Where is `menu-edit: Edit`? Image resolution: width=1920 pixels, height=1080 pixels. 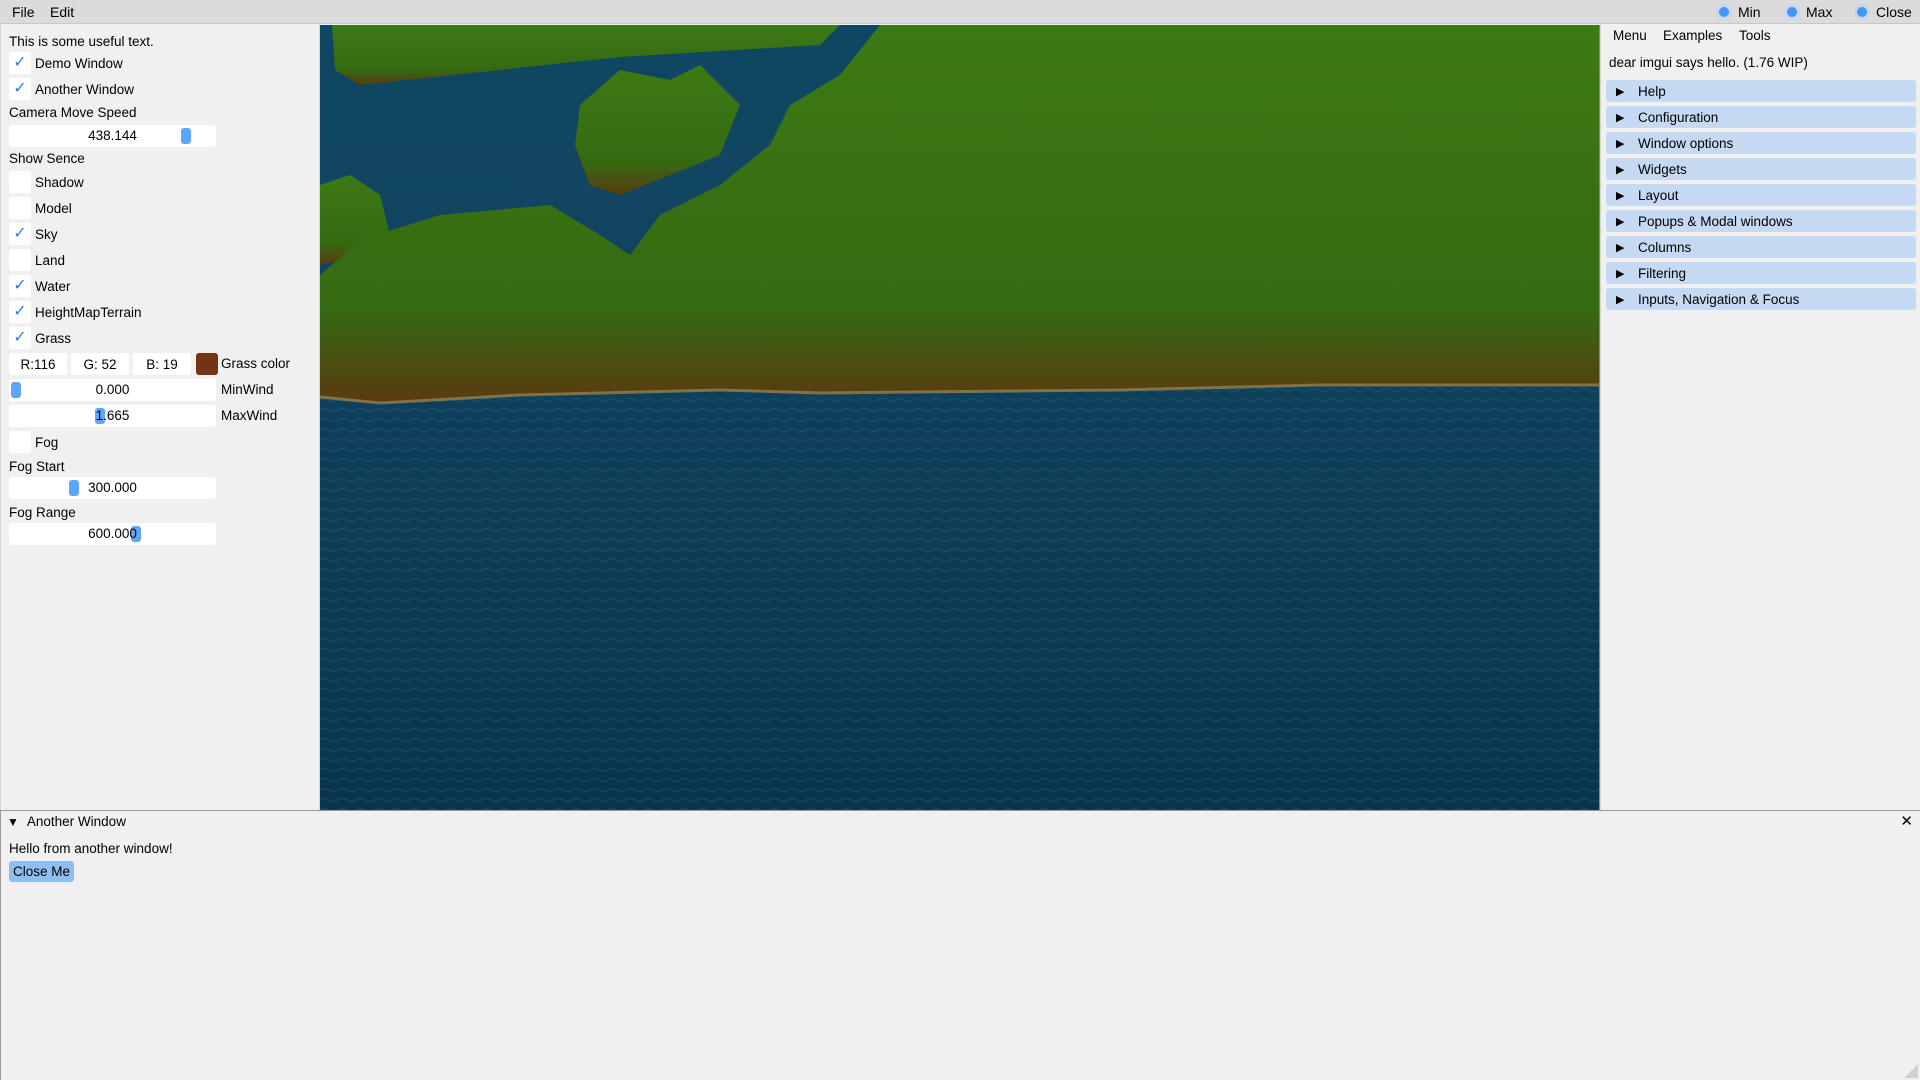
menu-edit: Edit is located at coordinates (62, 12).